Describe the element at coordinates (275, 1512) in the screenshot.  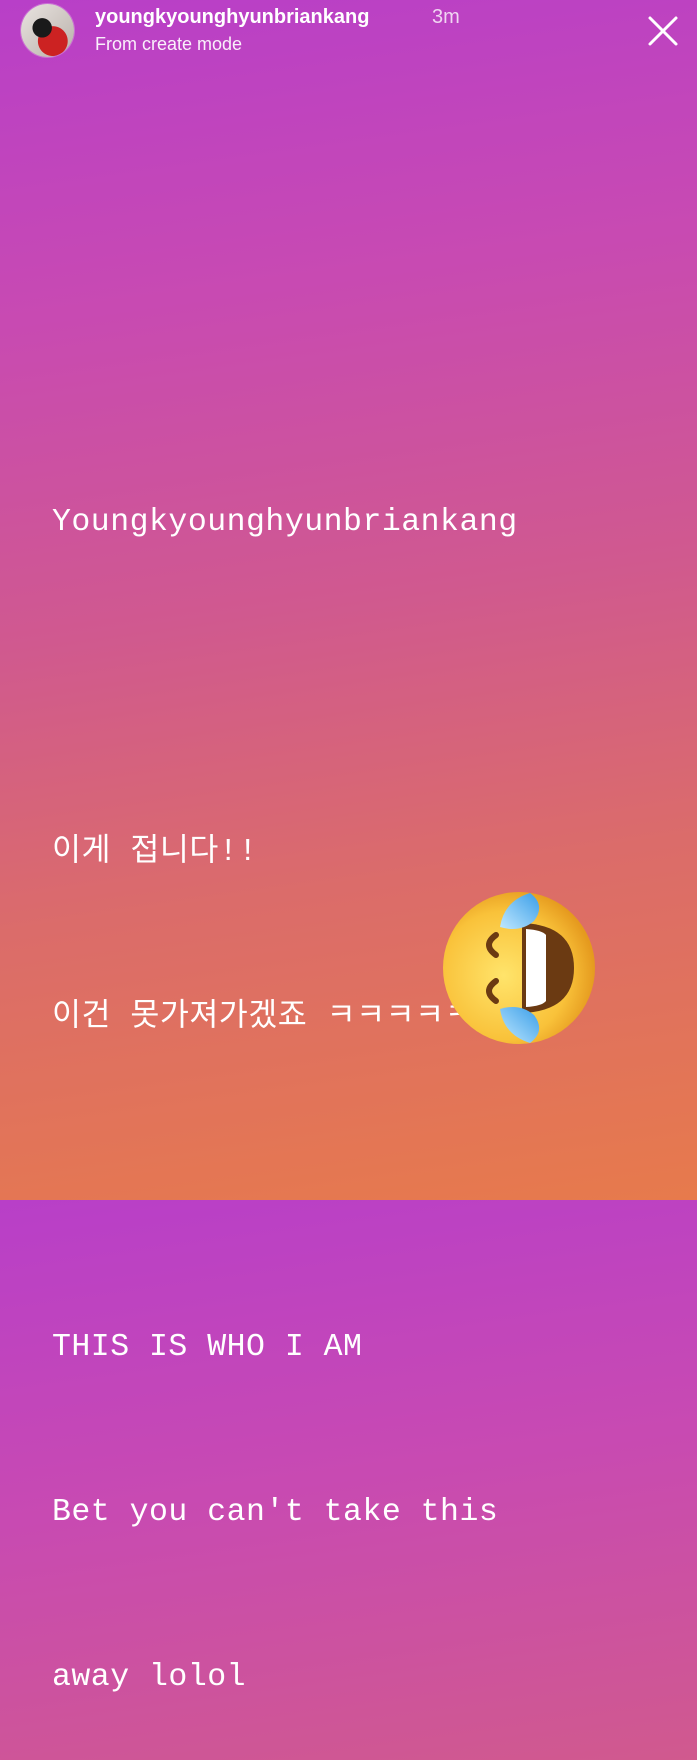
I see `story-line: Bet you can't take this` at that location.